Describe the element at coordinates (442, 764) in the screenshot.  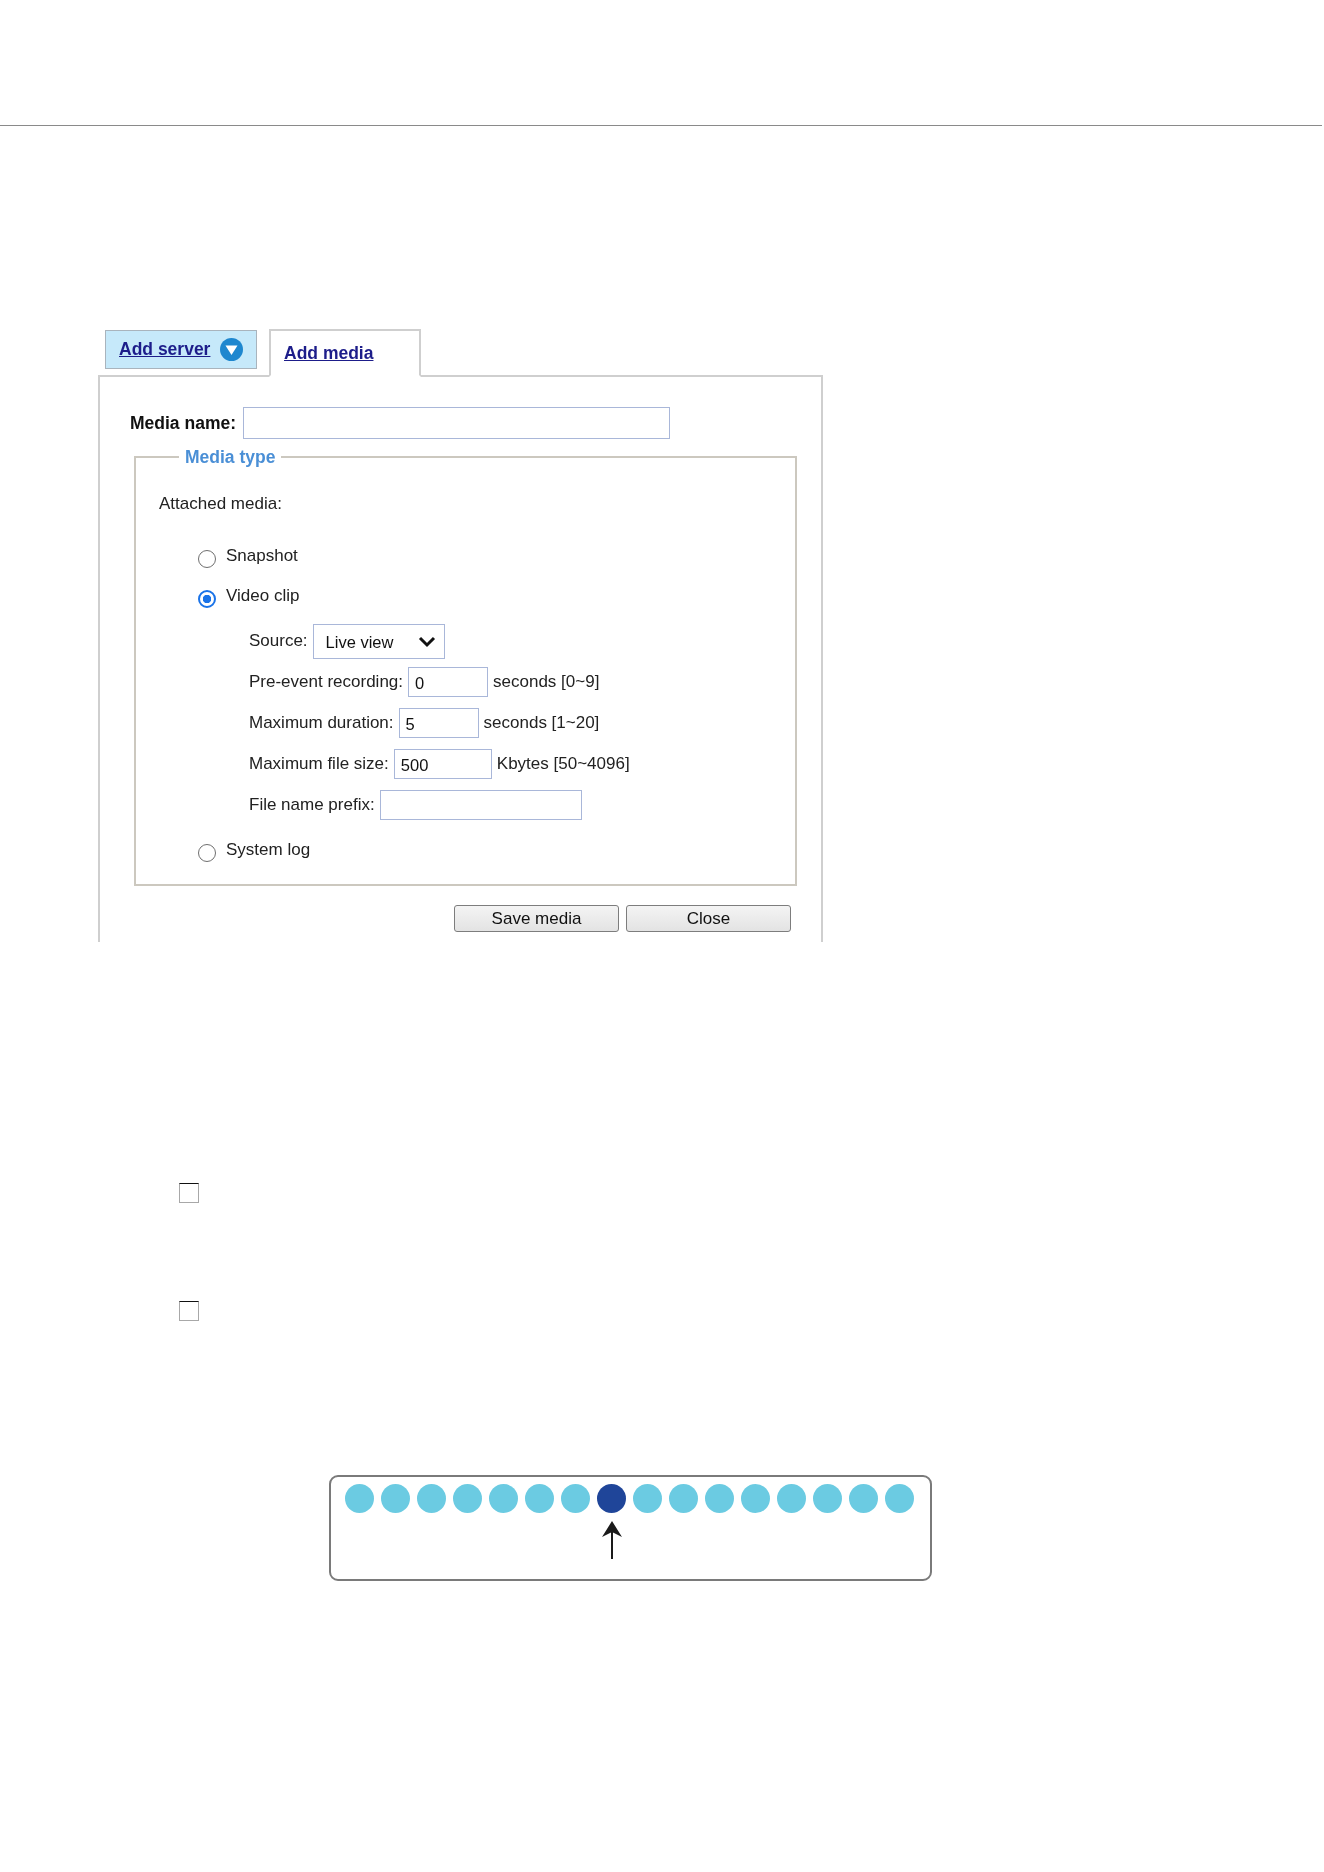
I see `input-field: 500` at that location.